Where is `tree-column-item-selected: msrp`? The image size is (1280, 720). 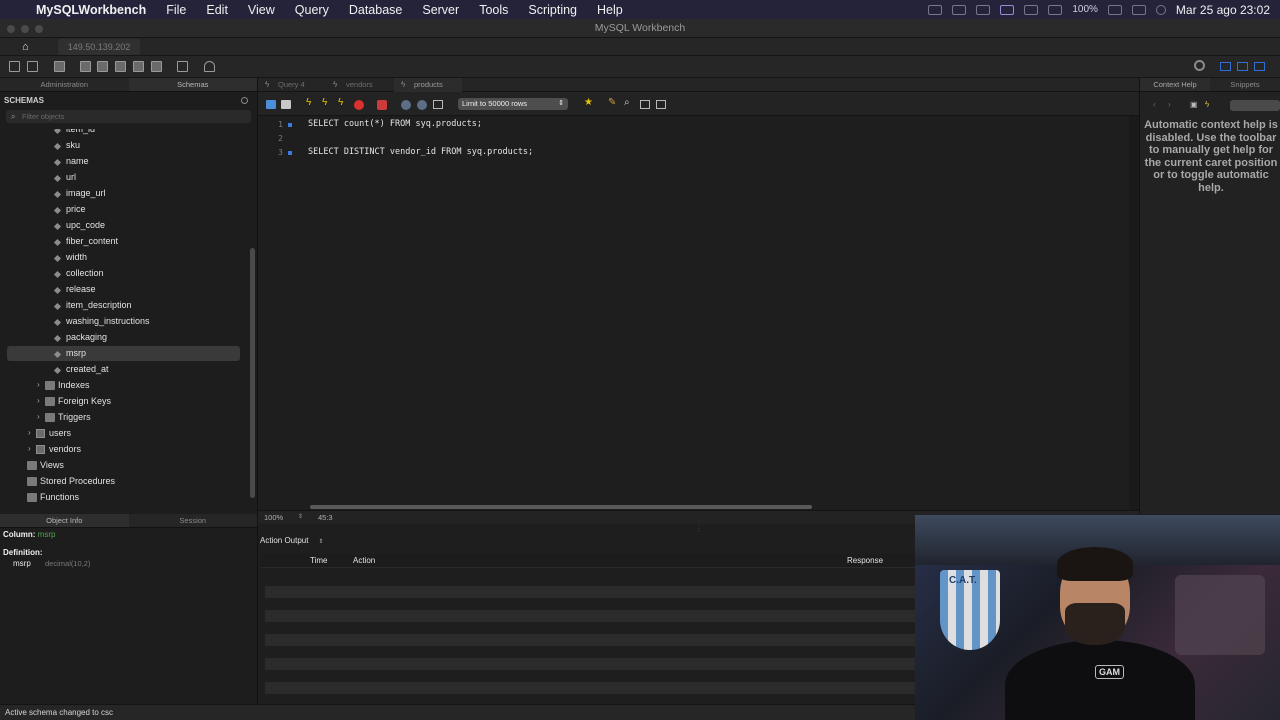
tree-column-item-selected: msrp is located at coordinates (125, 354).